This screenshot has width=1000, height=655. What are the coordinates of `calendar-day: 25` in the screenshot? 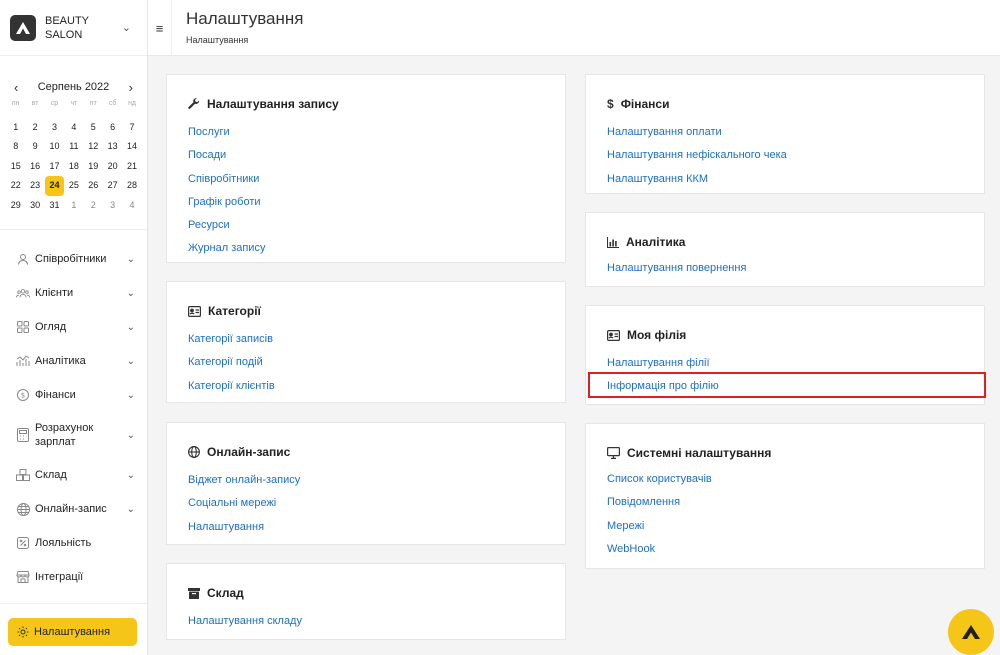 It's located at (73, 185).